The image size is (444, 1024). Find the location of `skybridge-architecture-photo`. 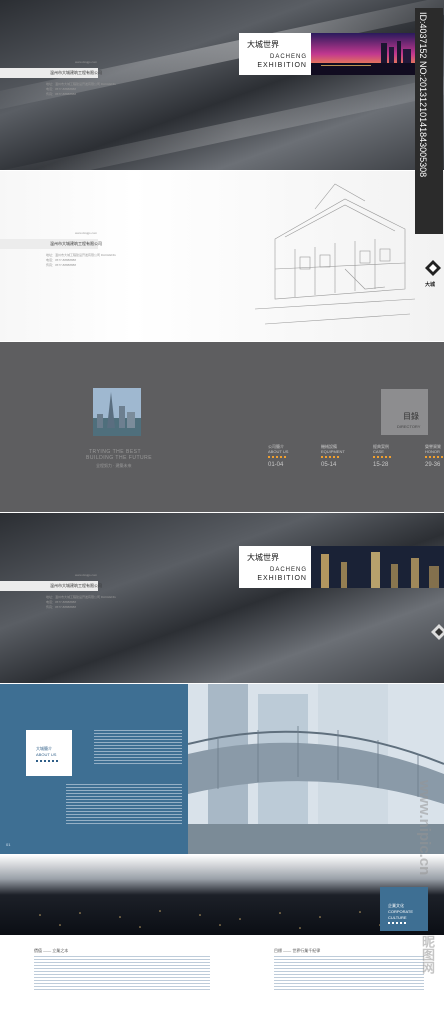

skybridge-architecture-photo is located at coordinates (316, 769).